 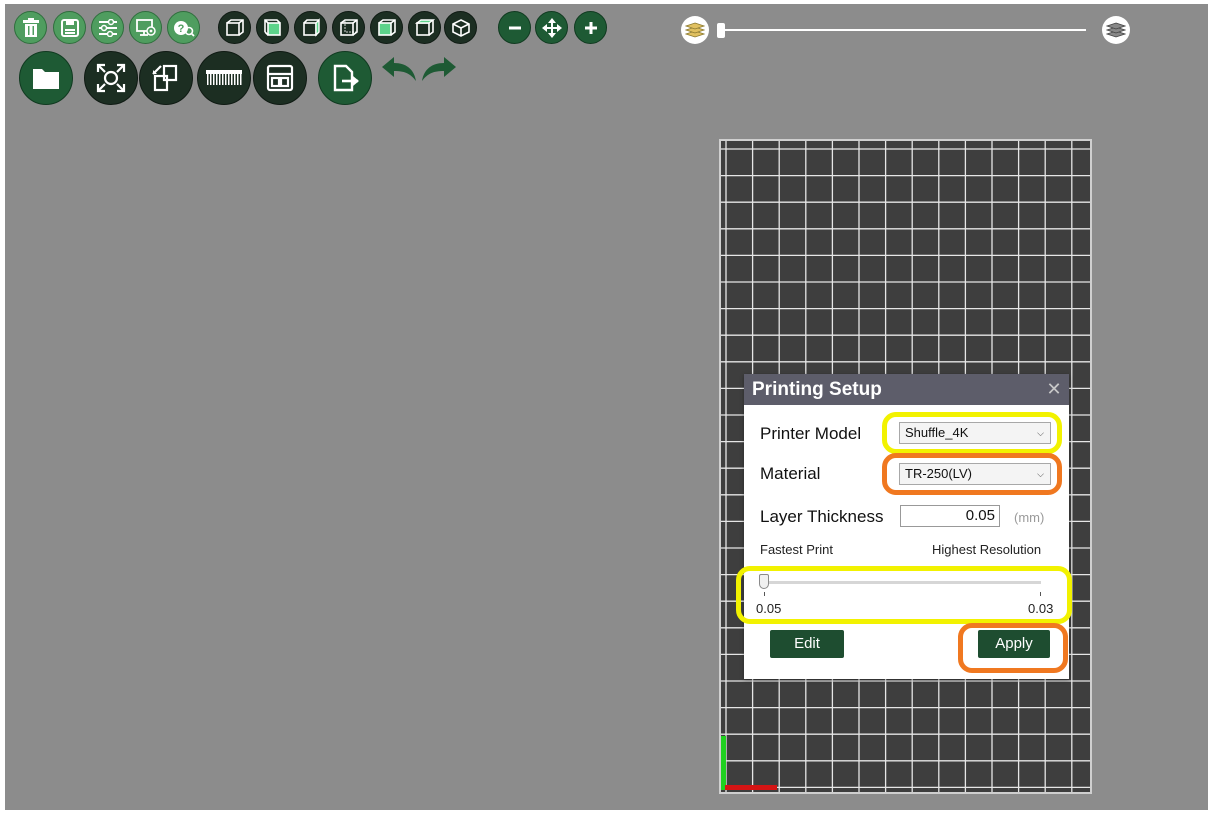 I want to click on trash-icon, so click(x=30, y=27).